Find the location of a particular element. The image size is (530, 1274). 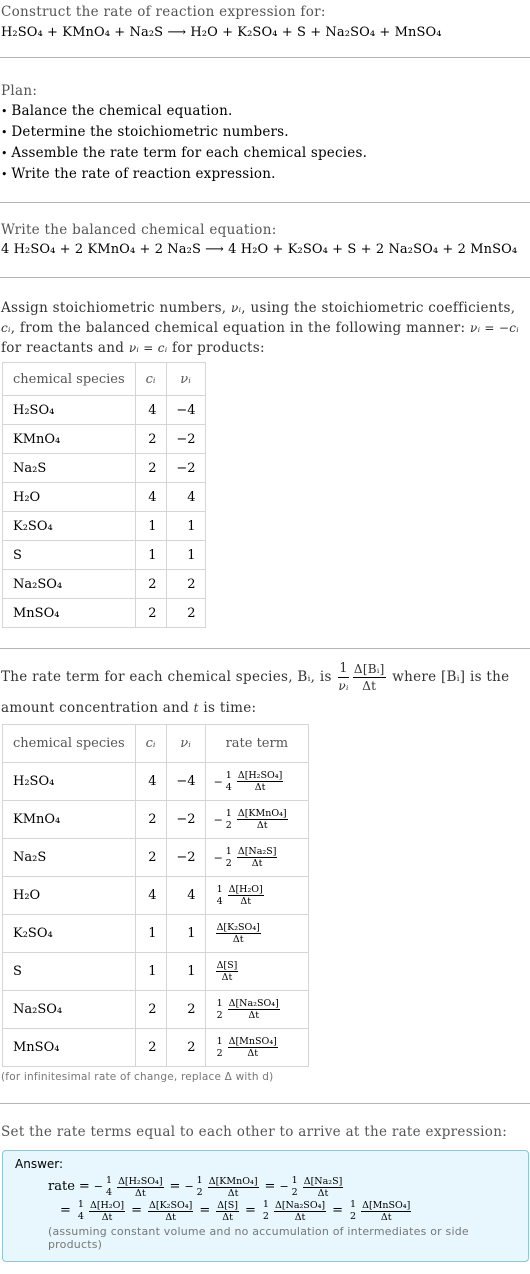

table-row: H₂SO₄ 4 −4 is located at coordinates (104, 410).